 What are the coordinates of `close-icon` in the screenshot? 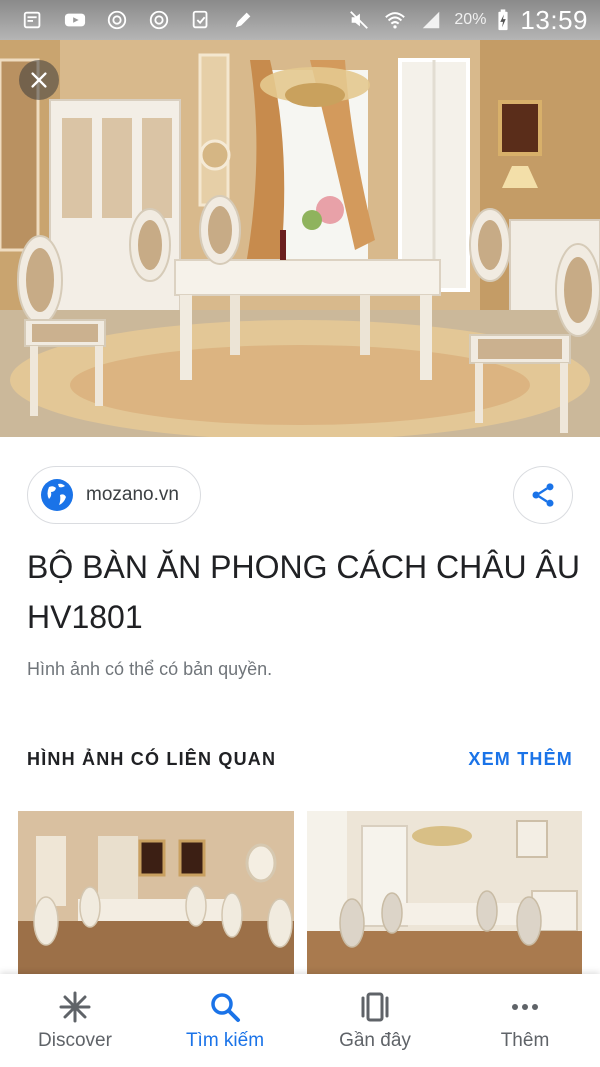 It's located at (39, 80).